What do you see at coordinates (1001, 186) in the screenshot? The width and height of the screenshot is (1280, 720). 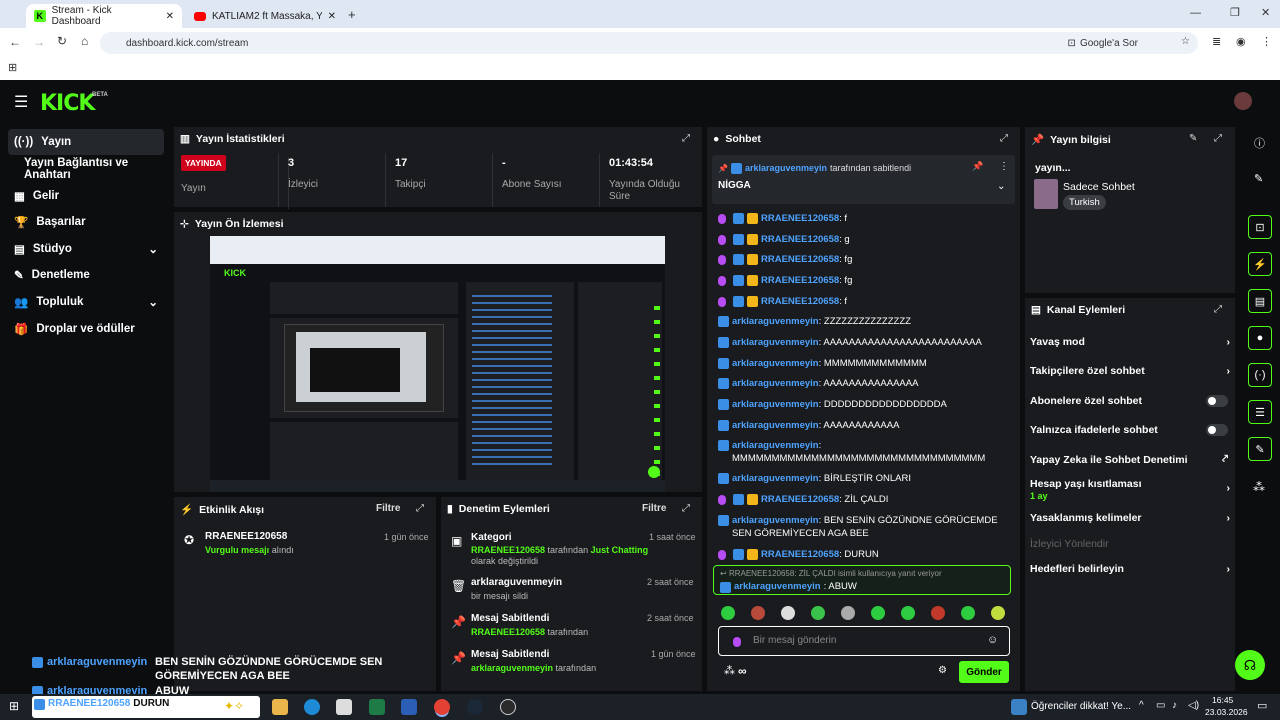 I see `chevron-down-icon: ⌄` at bounding box center [1001, 186].